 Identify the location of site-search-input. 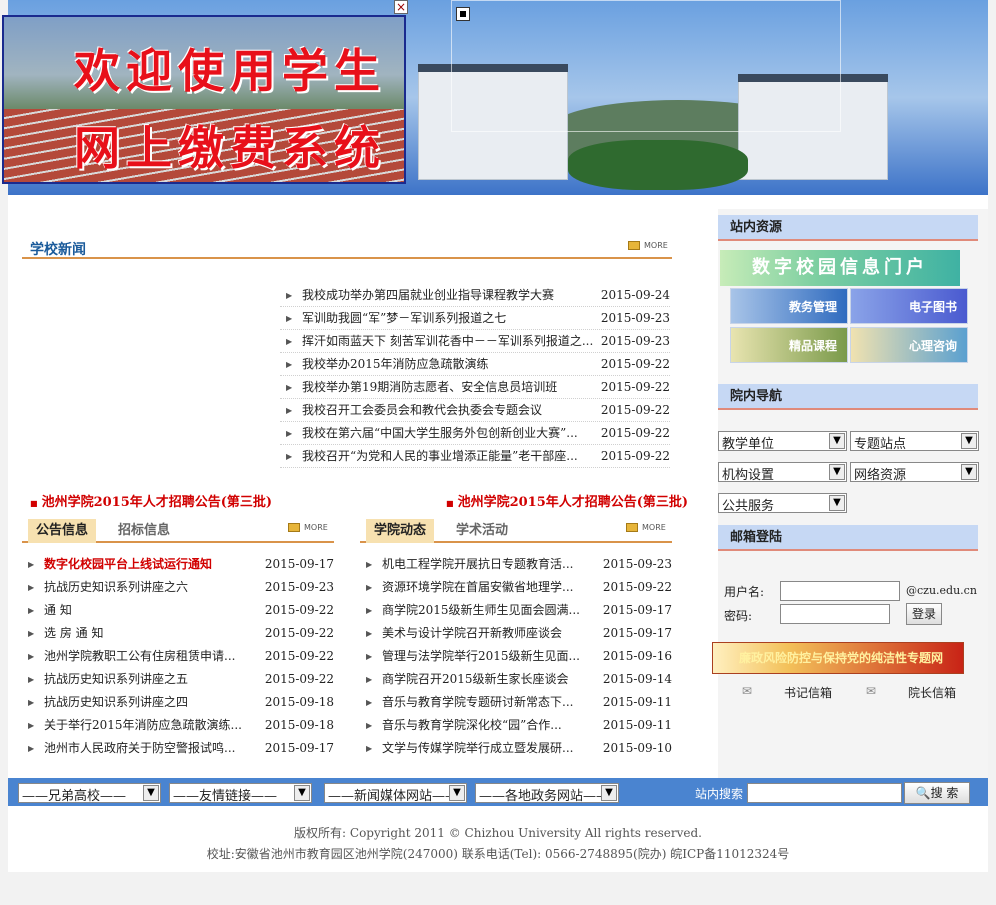
(824, 793).